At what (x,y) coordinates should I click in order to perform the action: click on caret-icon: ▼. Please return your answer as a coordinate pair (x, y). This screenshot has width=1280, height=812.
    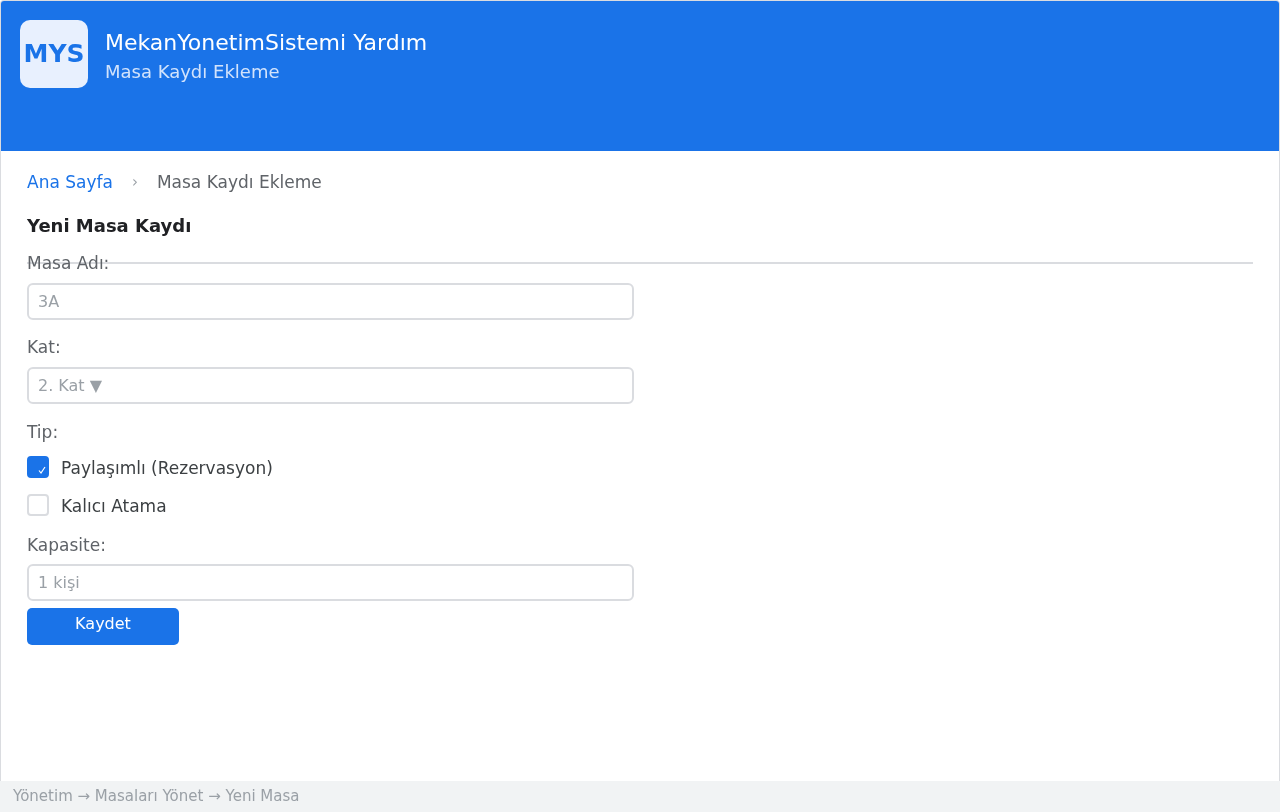
    Looking at the image, I should click on (95, 385).